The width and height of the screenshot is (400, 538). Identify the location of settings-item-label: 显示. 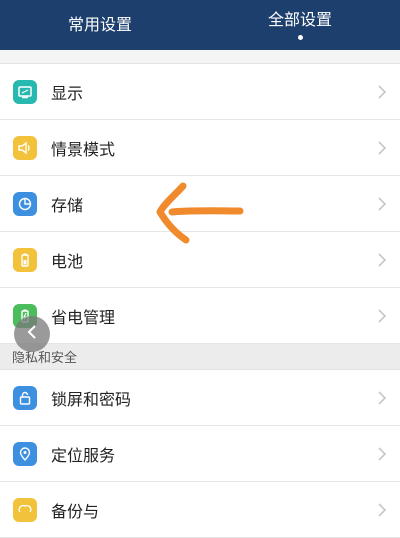
(67, 93).